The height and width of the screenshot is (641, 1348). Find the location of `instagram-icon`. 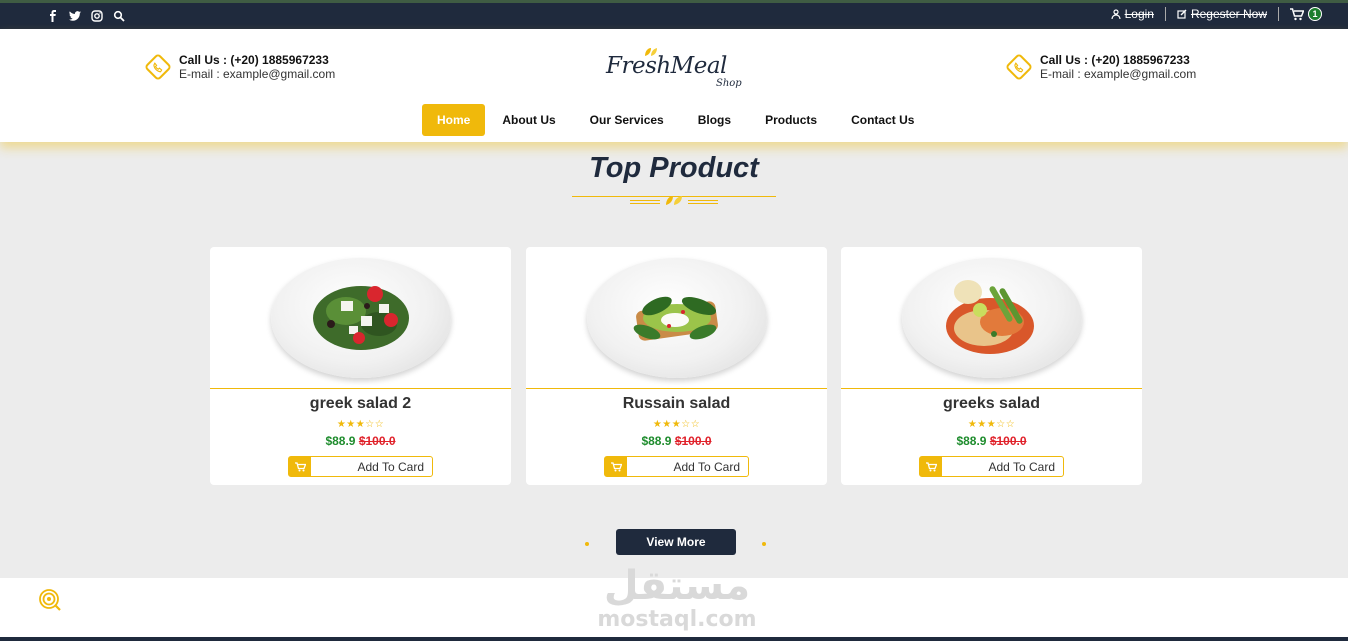

instagram-icon is located at coordinates (96, 15).